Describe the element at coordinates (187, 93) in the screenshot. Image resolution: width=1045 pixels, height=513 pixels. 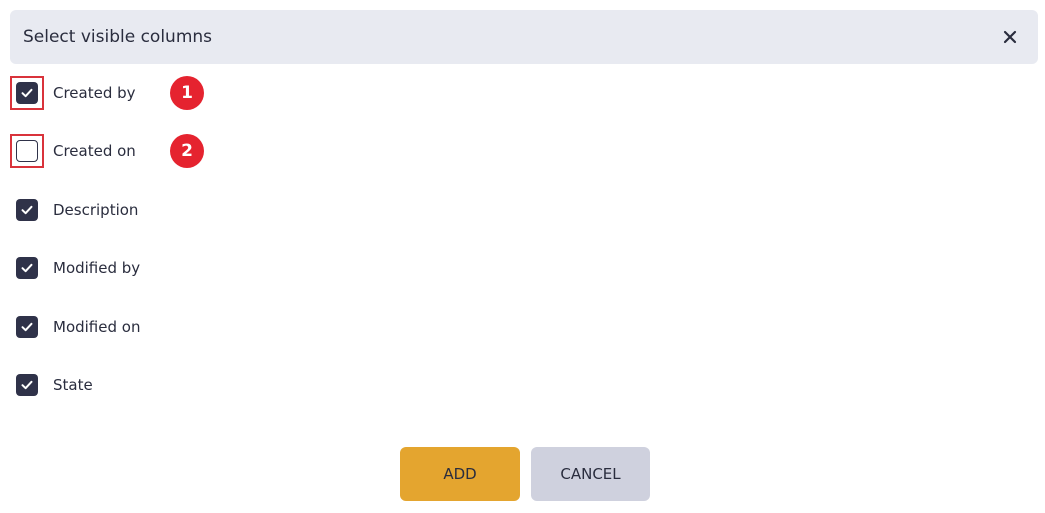
I see `annotation-marker-1: 1` at that location.